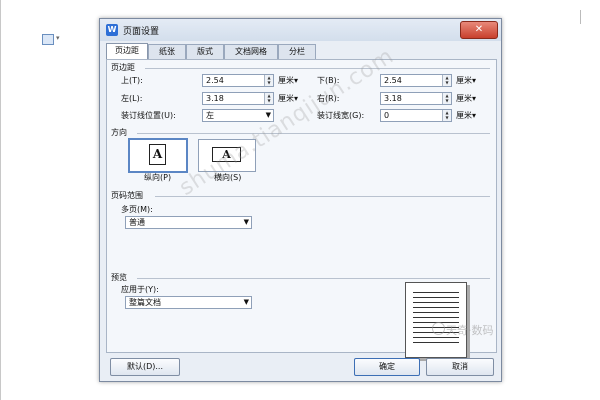  I want to click on portrait-label: 纵向(P), so click(157, 177).